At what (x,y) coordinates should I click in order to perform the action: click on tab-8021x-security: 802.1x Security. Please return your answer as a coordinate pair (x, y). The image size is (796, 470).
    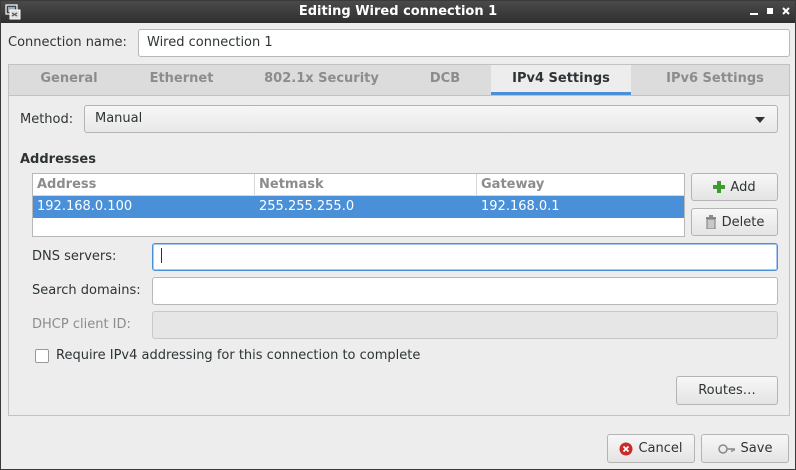
    Looking at the image, I should click on (321, 80).